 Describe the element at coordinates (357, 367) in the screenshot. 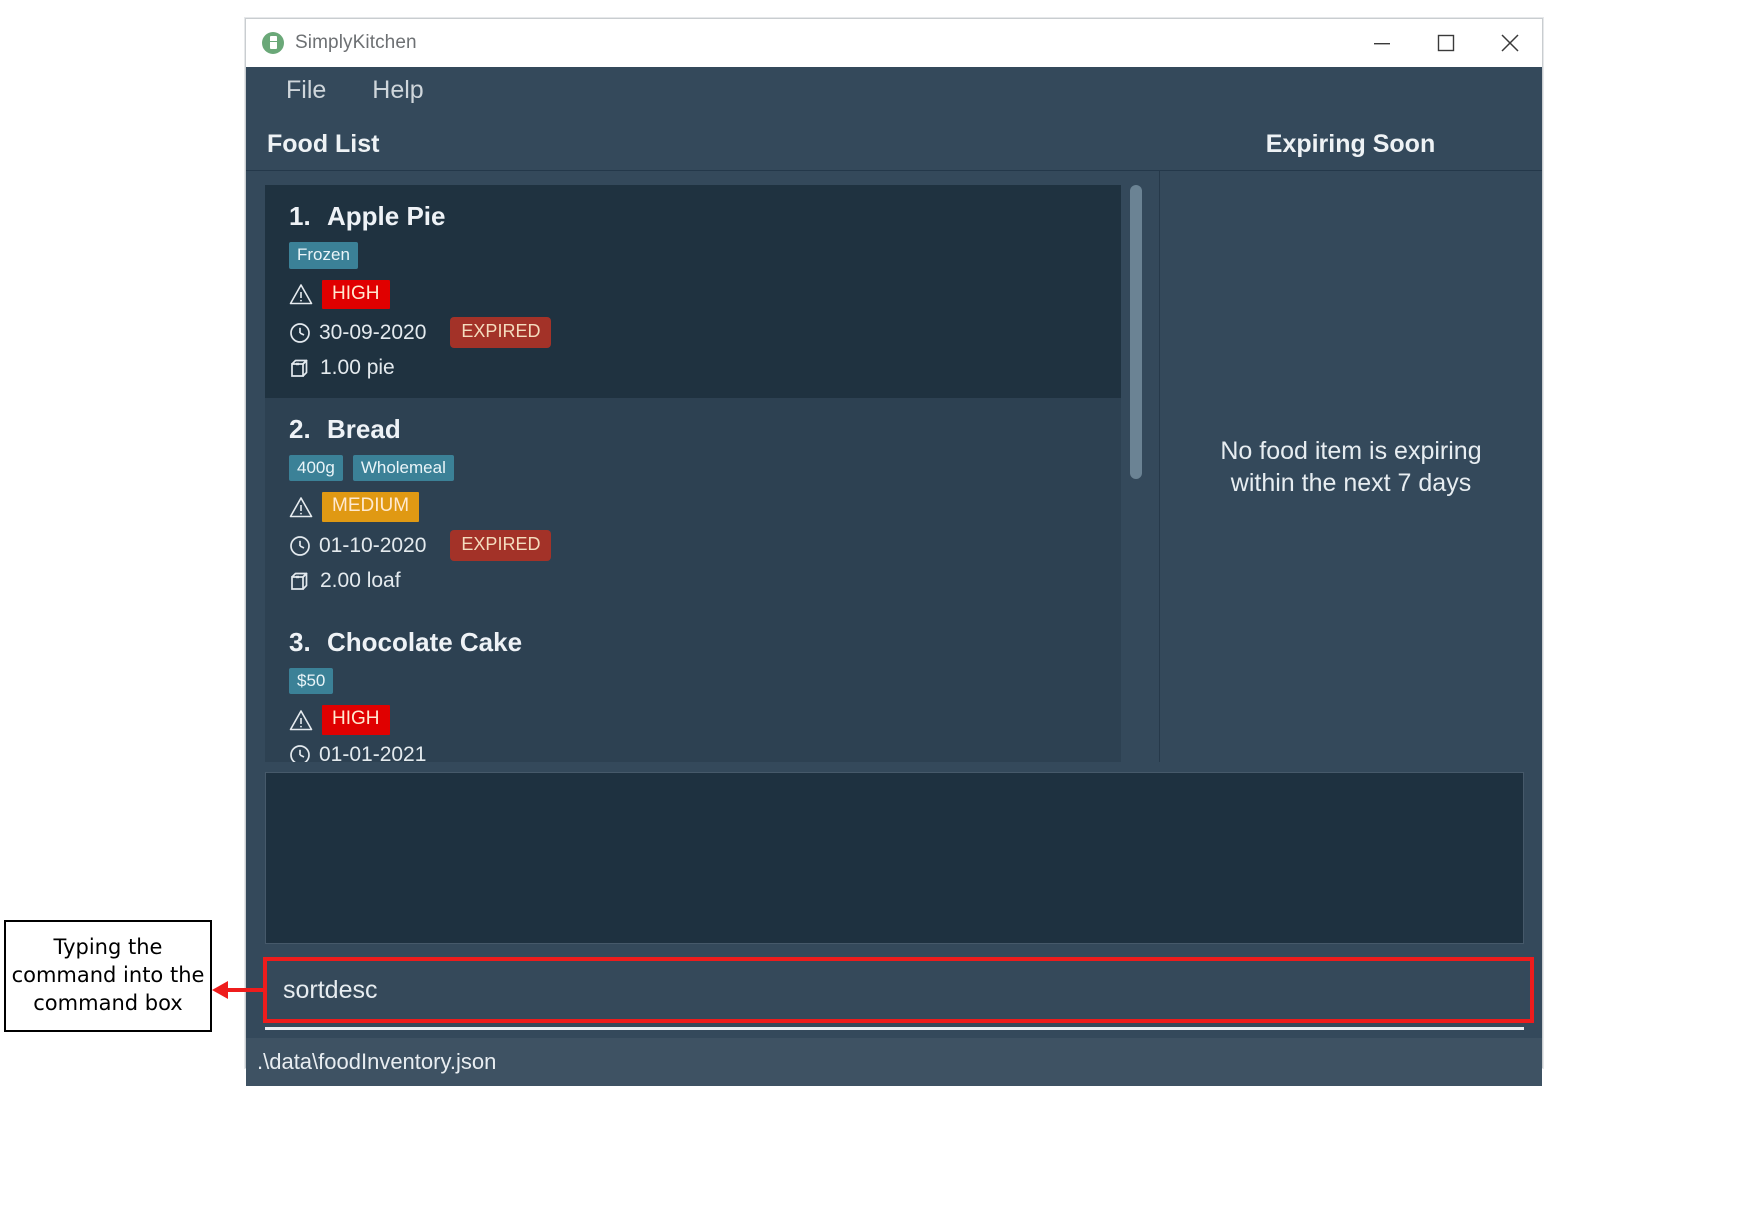

I see `food-quantity: 1.00 pie` at that location.